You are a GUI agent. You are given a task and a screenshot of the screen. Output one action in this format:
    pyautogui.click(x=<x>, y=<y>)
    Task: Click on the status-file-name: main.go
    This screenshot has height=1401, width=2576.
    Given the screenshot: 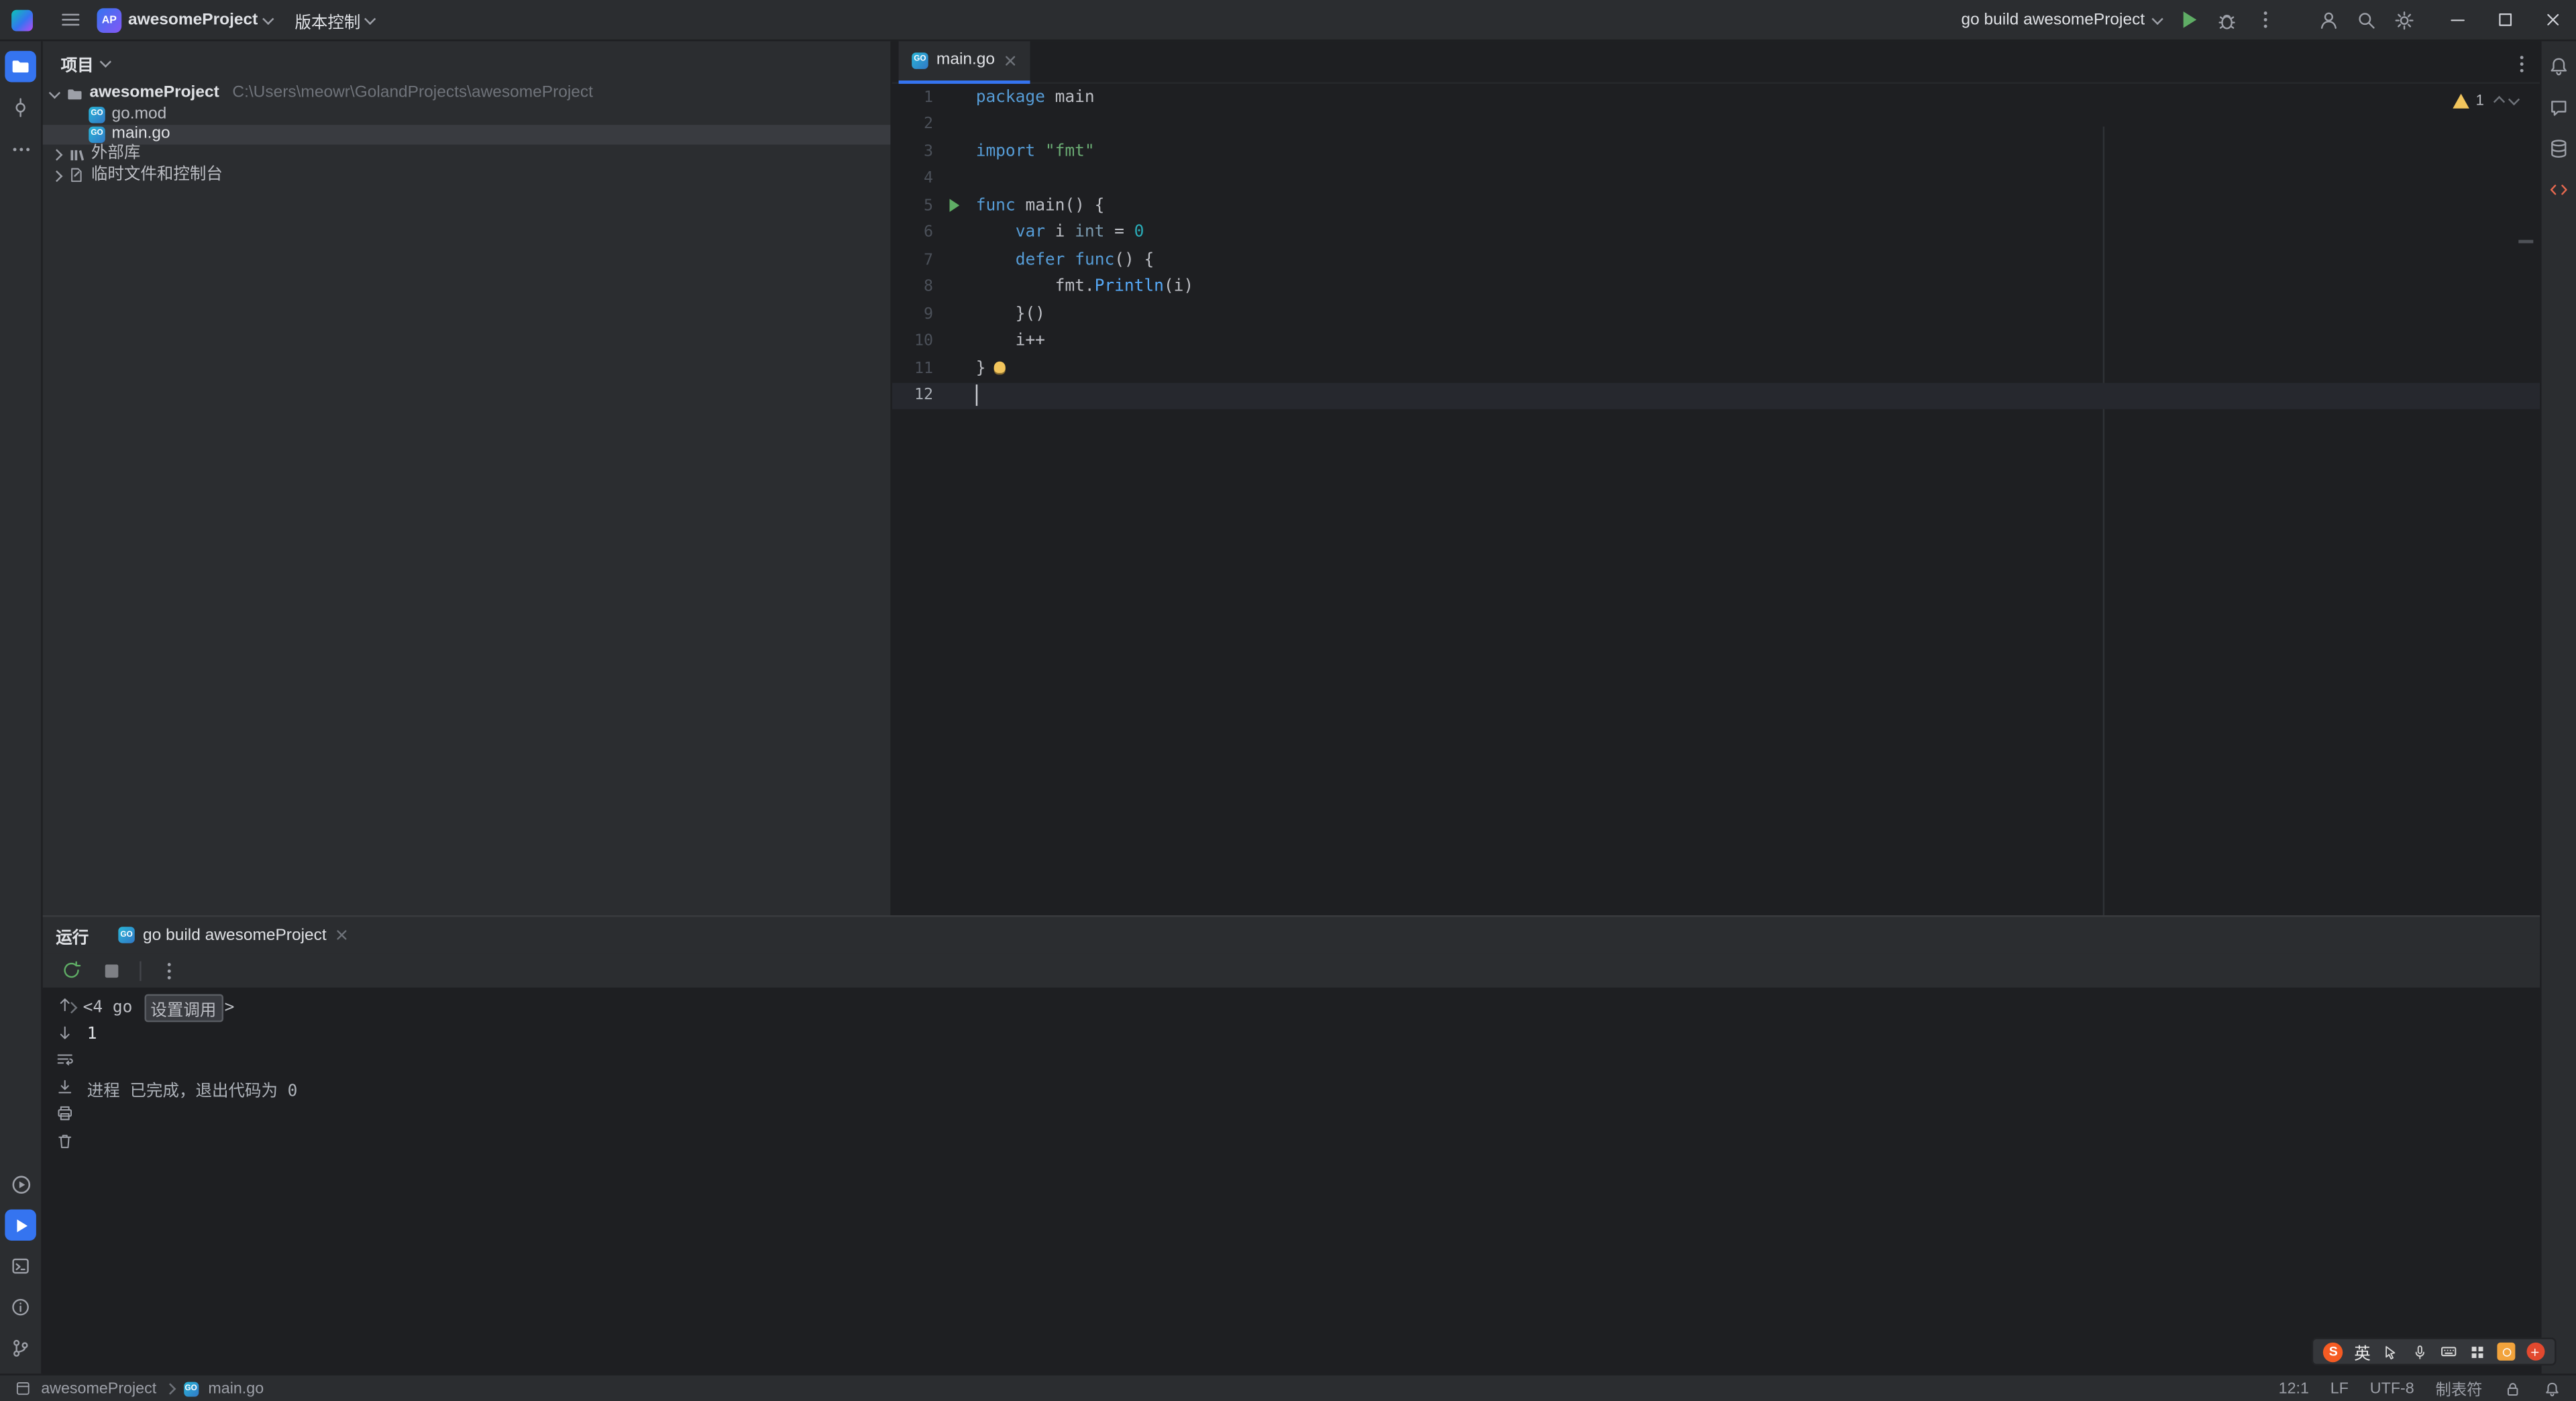 What is the action you would take?
    pyautogui.click(x=236, y=1389)
    